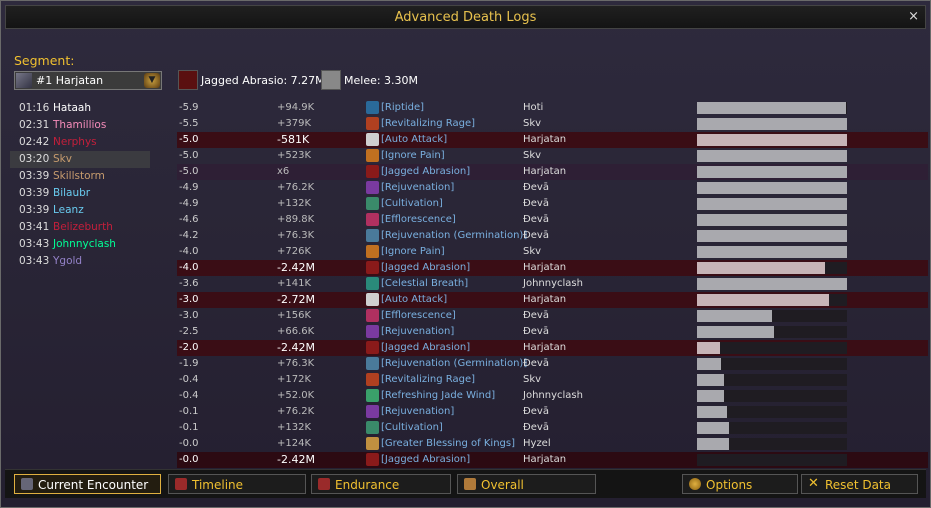 This screenshot has width=931, height=508. I want to click on log-row: -5.0 -581K [Auto Attack] Harjatan, so click(552, 140).